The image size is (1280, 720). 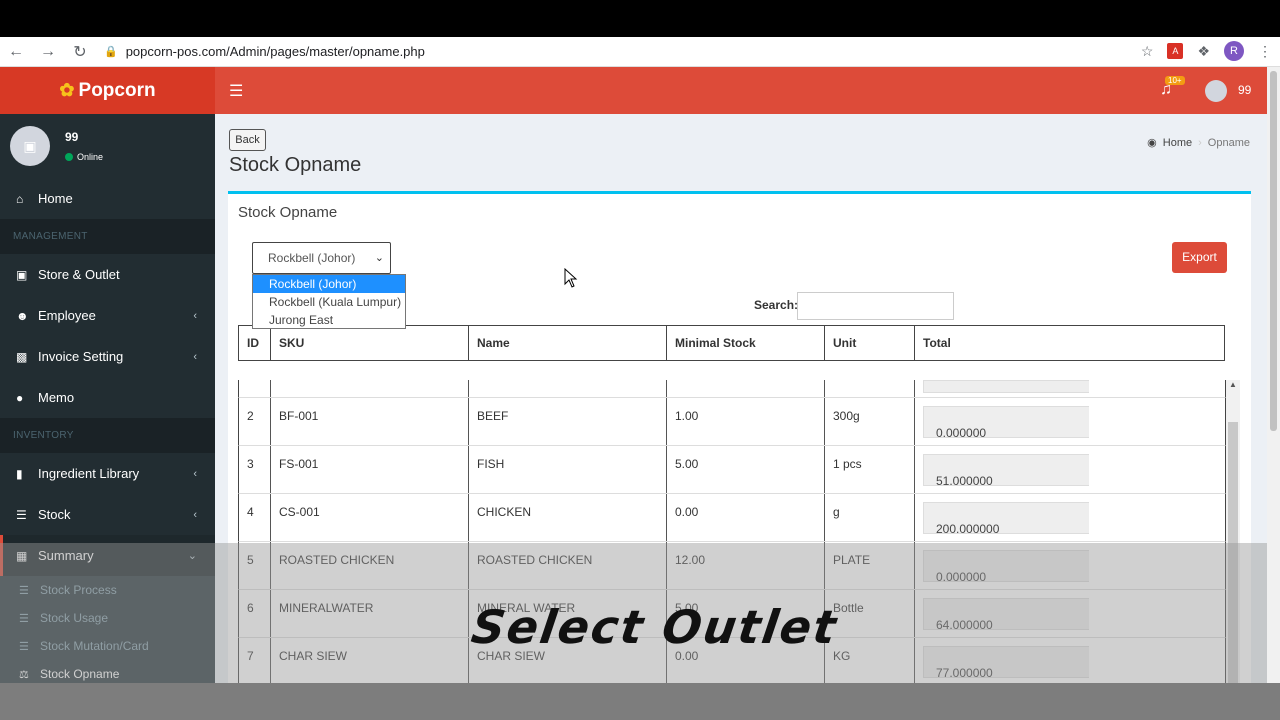 What do you see at coordinates (255, 517) in the screenshot?
I see `cell-id: 4` at bounding box center [255, 517].